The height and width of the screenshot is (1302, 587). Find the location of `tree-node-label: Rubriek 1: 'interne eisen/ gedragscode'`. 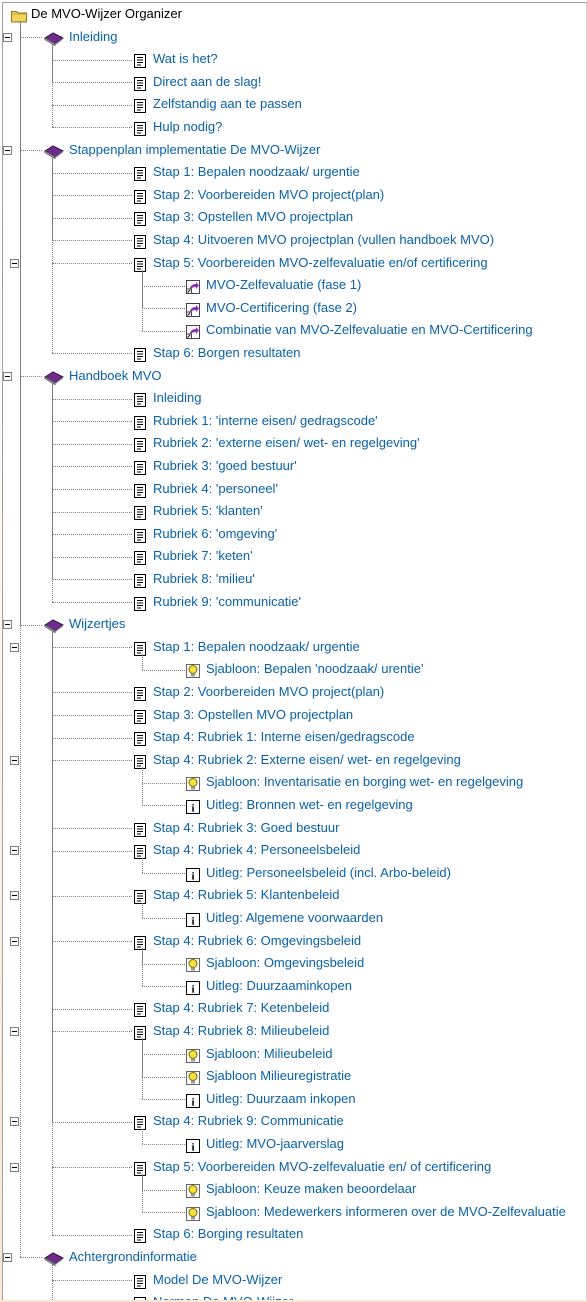

tree-node-label: Rubriek 1: 'interne eisen/ gedragscode' is located at coordinates (265, 420).